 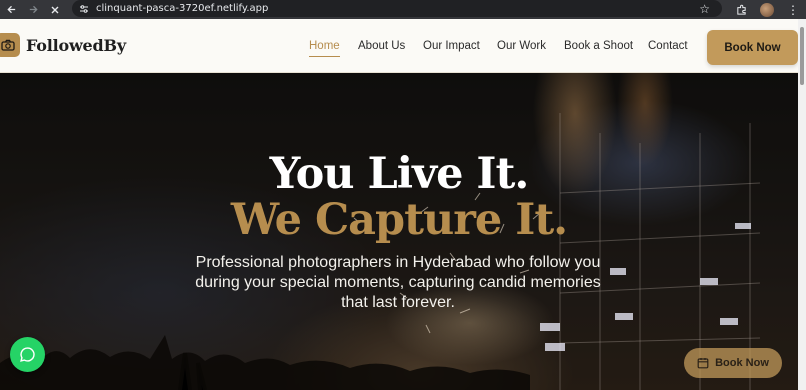 I want to click on address-bar: clinquant-pasca-3720ef.netlify.app ☆, so click(x=397, y=8).